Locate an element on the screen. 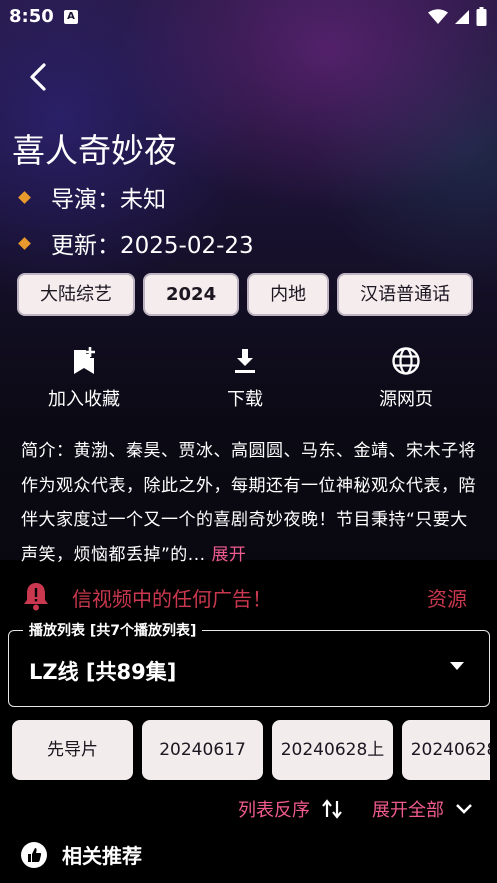  dropdown-caret-icon is located at coordinates (457, 666).